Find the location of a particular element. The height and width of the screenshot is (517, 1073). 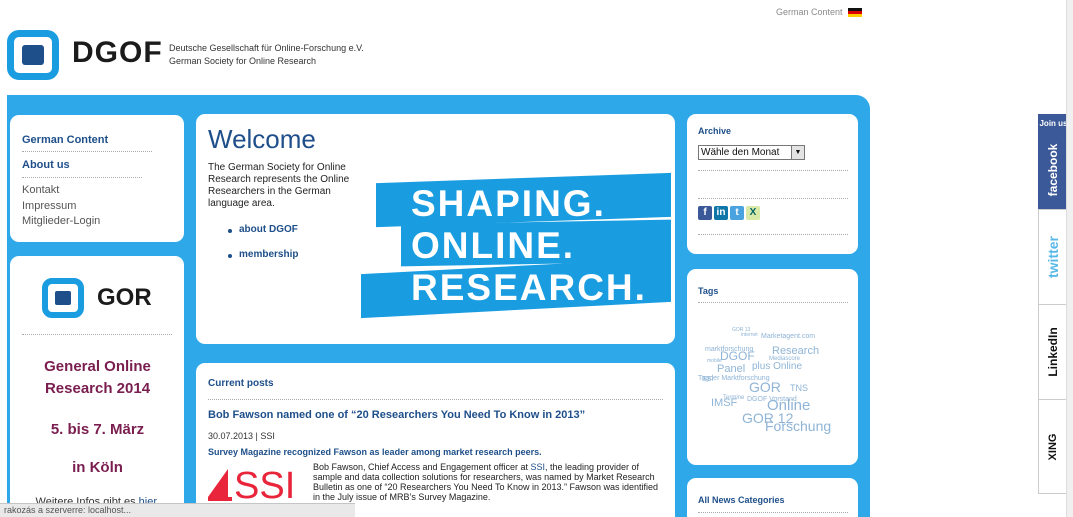

post-ssi-link: SSI is located at coordinates (537, 467).